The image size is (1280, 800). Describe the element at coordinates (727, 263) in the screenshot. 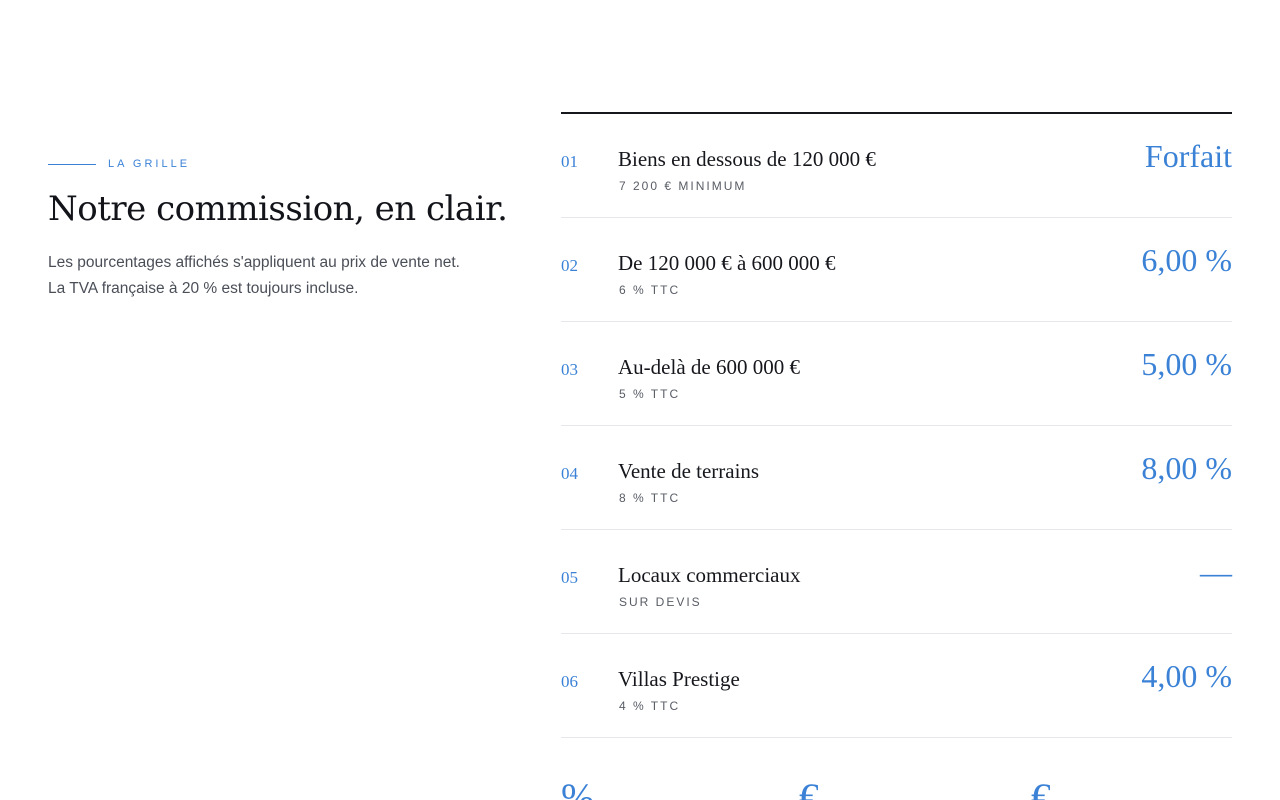

I see `row-label: De 120 000 € à 600 000 €` at that location.